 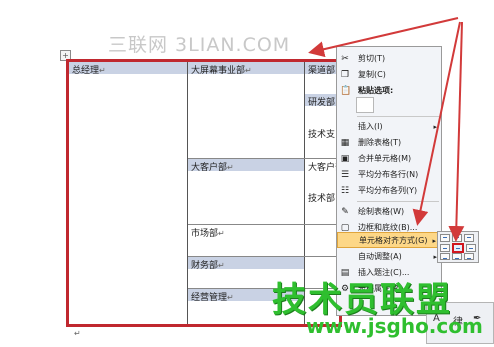 What do you see at coordinates (456, 131) in the screenshot?
I see `arrow-to-center-align` at bounding box center [456, 131].